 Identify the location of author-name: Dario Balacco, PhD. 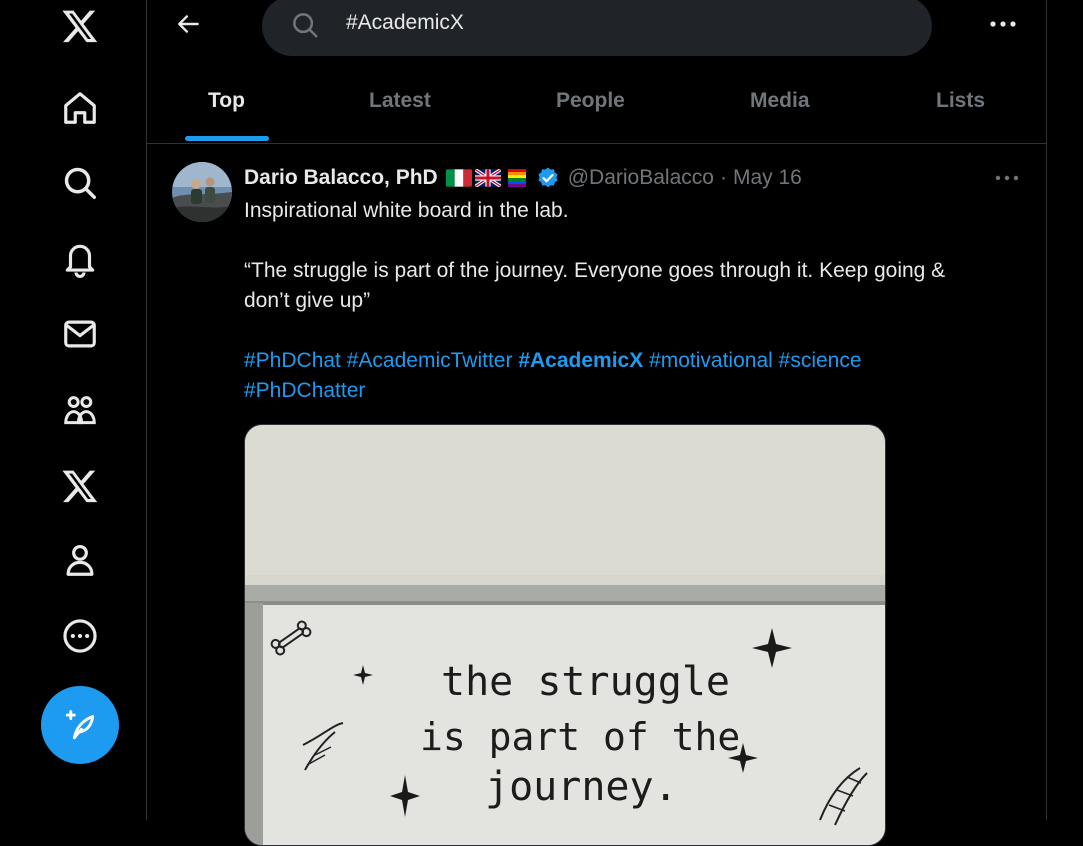
(341, 178).